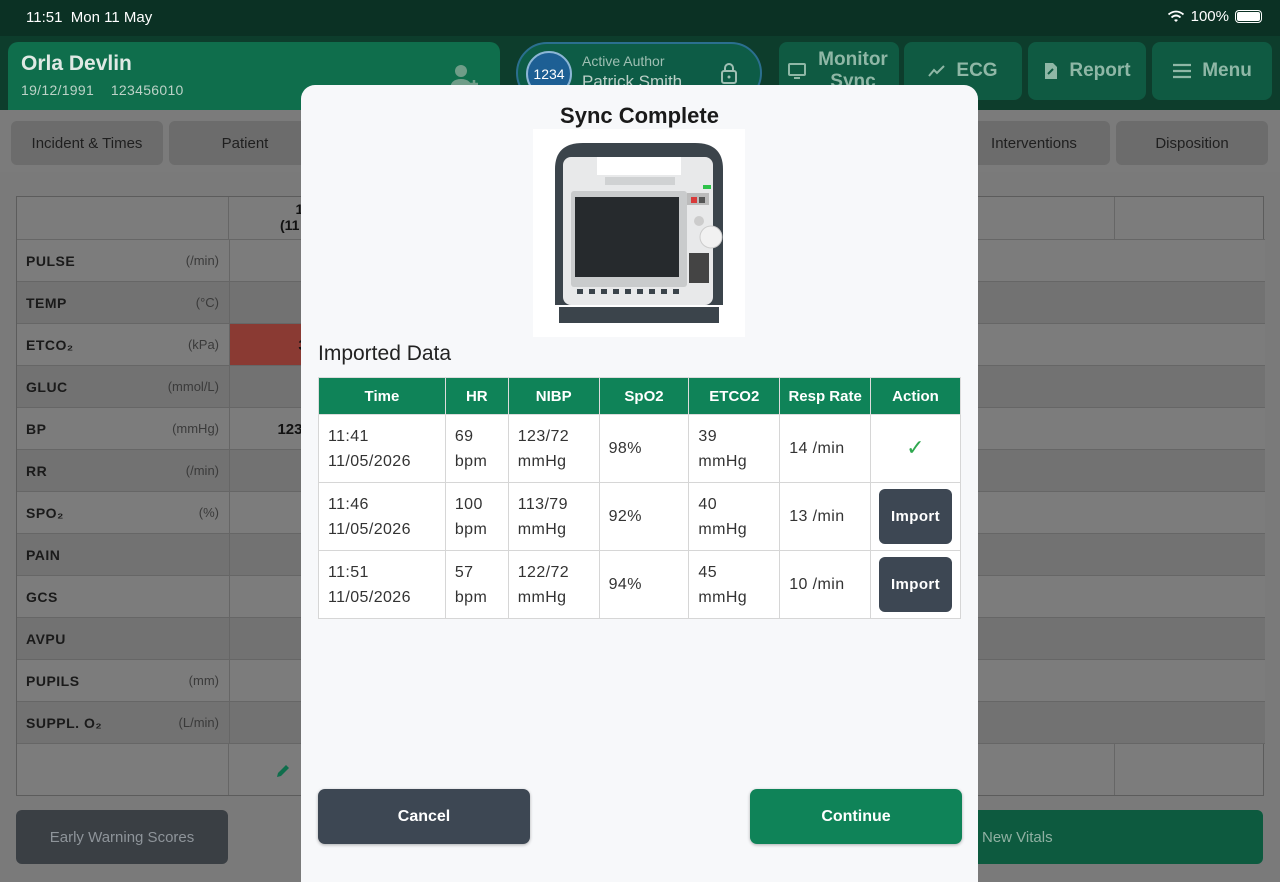  What do you see at coordinates (644, 396) in the screenshot?
I see `column-spo2: SpO2` at bounding box center [644, 396].